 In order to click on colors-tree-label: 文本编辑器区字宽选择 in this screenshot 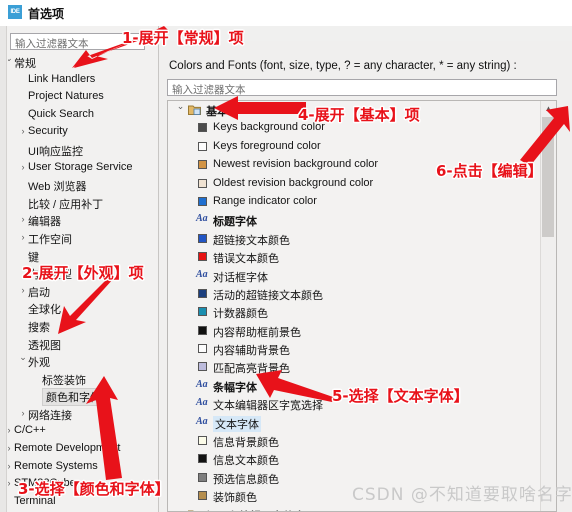, I will do `click(268, 406)`.